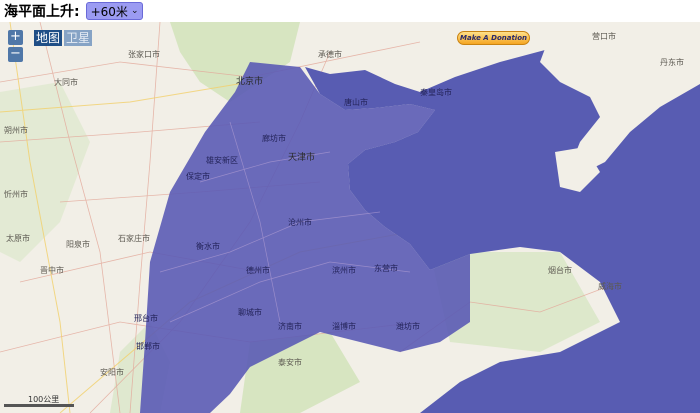 The width and height of the screenshot is (700, 413). Describe the element at coordinates (15, 46) in the screenshot. I see `zoom-controls: + −` at that location.